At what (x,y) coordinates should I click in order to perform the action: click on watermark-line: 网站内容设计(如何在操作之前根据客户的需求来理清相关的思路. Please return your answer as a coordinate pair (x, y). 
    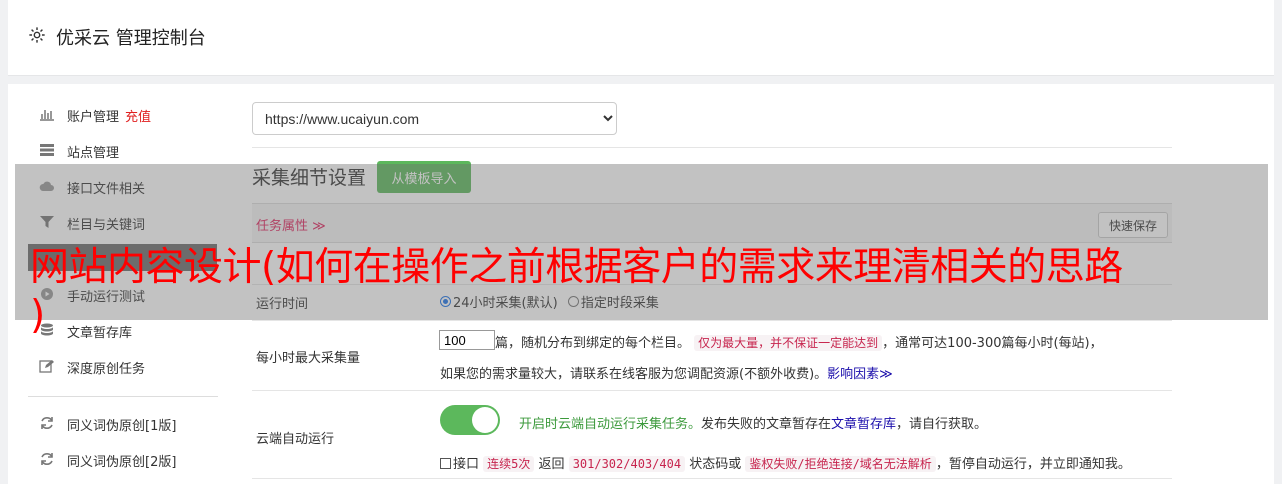
    Looking at the image, I should click on (576, 267).